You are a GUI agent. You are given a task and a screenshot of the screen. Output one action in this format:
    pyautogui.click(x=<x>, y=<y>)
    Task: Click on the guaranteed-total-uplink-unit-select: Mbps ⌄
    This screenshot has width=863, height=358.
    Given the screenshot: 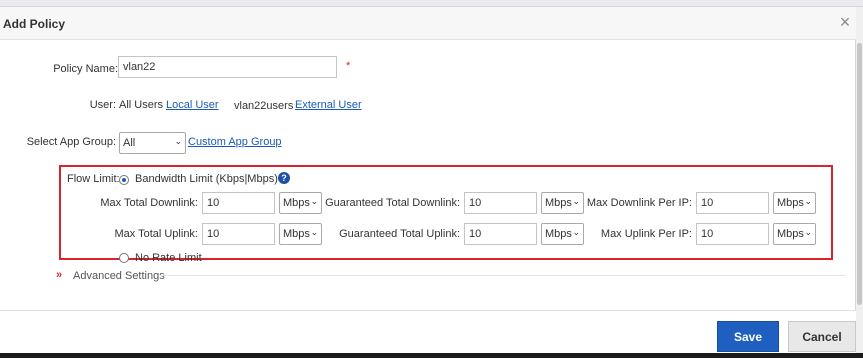 What is the action you would take?
    pyautogui.click(x=562, y=234)
    